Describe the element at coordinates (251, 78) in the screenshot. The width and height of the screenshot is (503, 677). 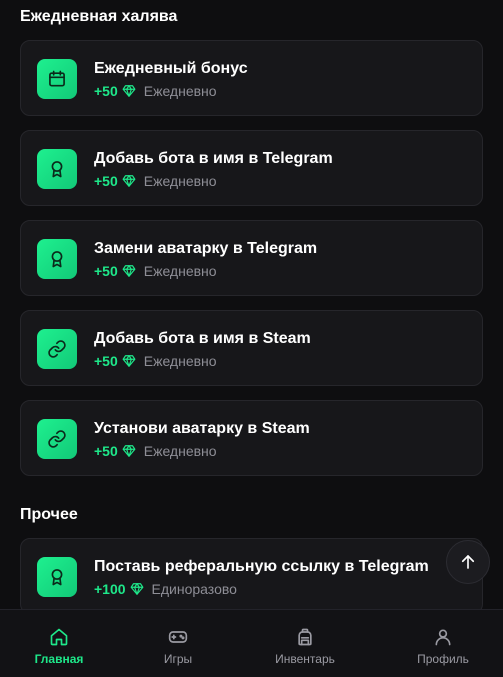
I see `task-card-daily-bonus: Ежедневный бонус +50 Ежедневно` at that location.